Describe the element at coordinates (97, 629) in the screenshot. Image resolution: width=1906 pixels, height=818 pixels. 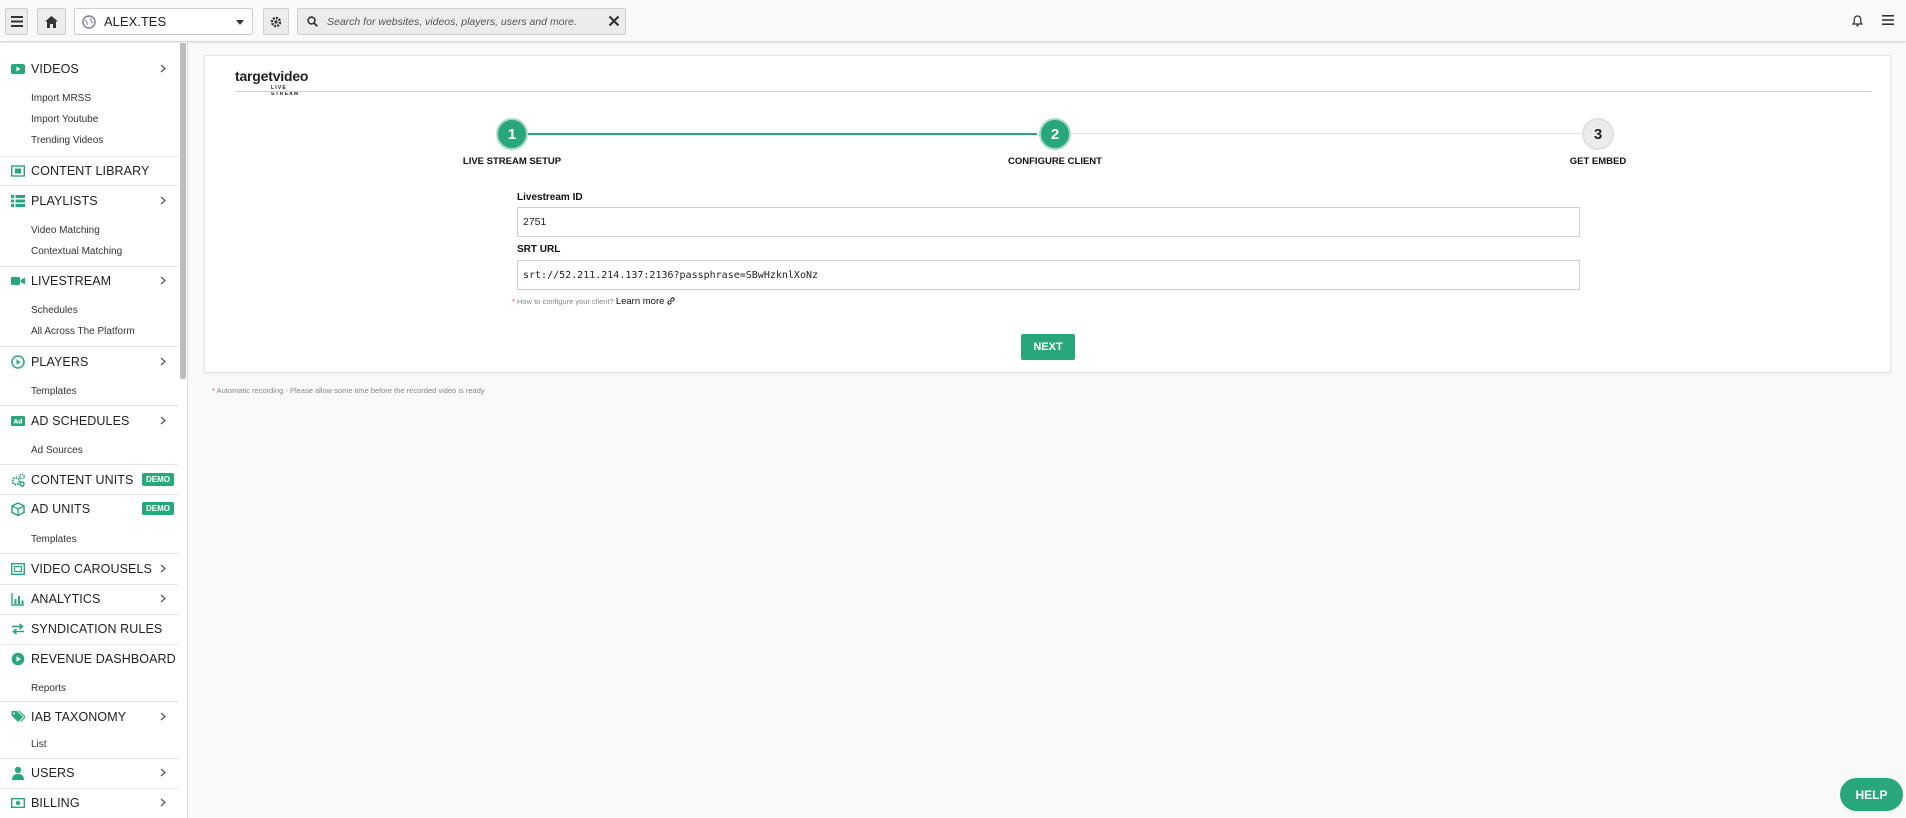
I see `sidebar-item-label: SYNDICATION RULES` at that location.